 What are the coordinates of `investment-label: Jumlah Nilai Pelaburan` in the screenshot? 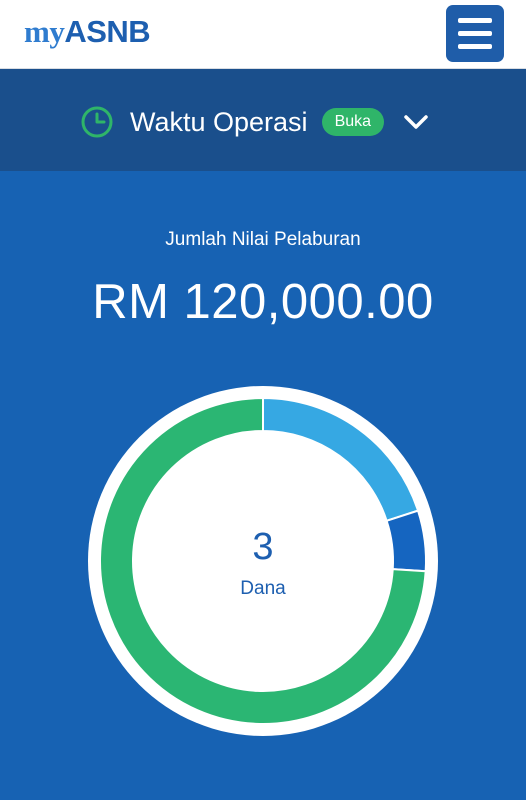 It's located at (263, 239).